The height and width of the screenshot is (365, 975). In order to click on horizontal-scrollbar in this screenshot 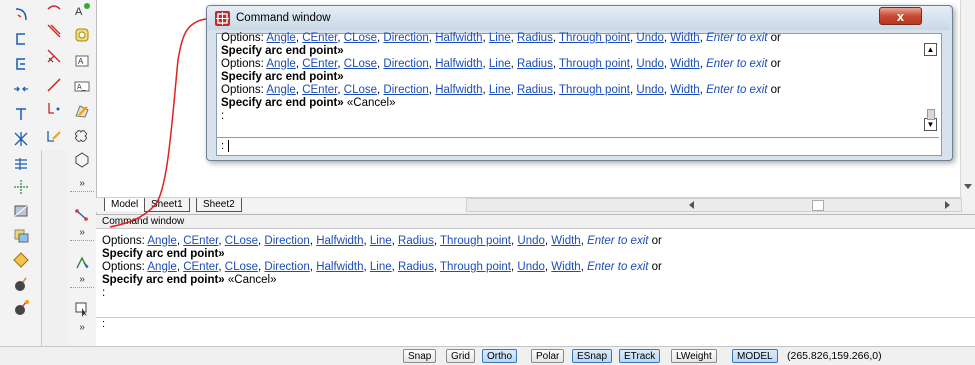, I will do `click(714, 205)`.